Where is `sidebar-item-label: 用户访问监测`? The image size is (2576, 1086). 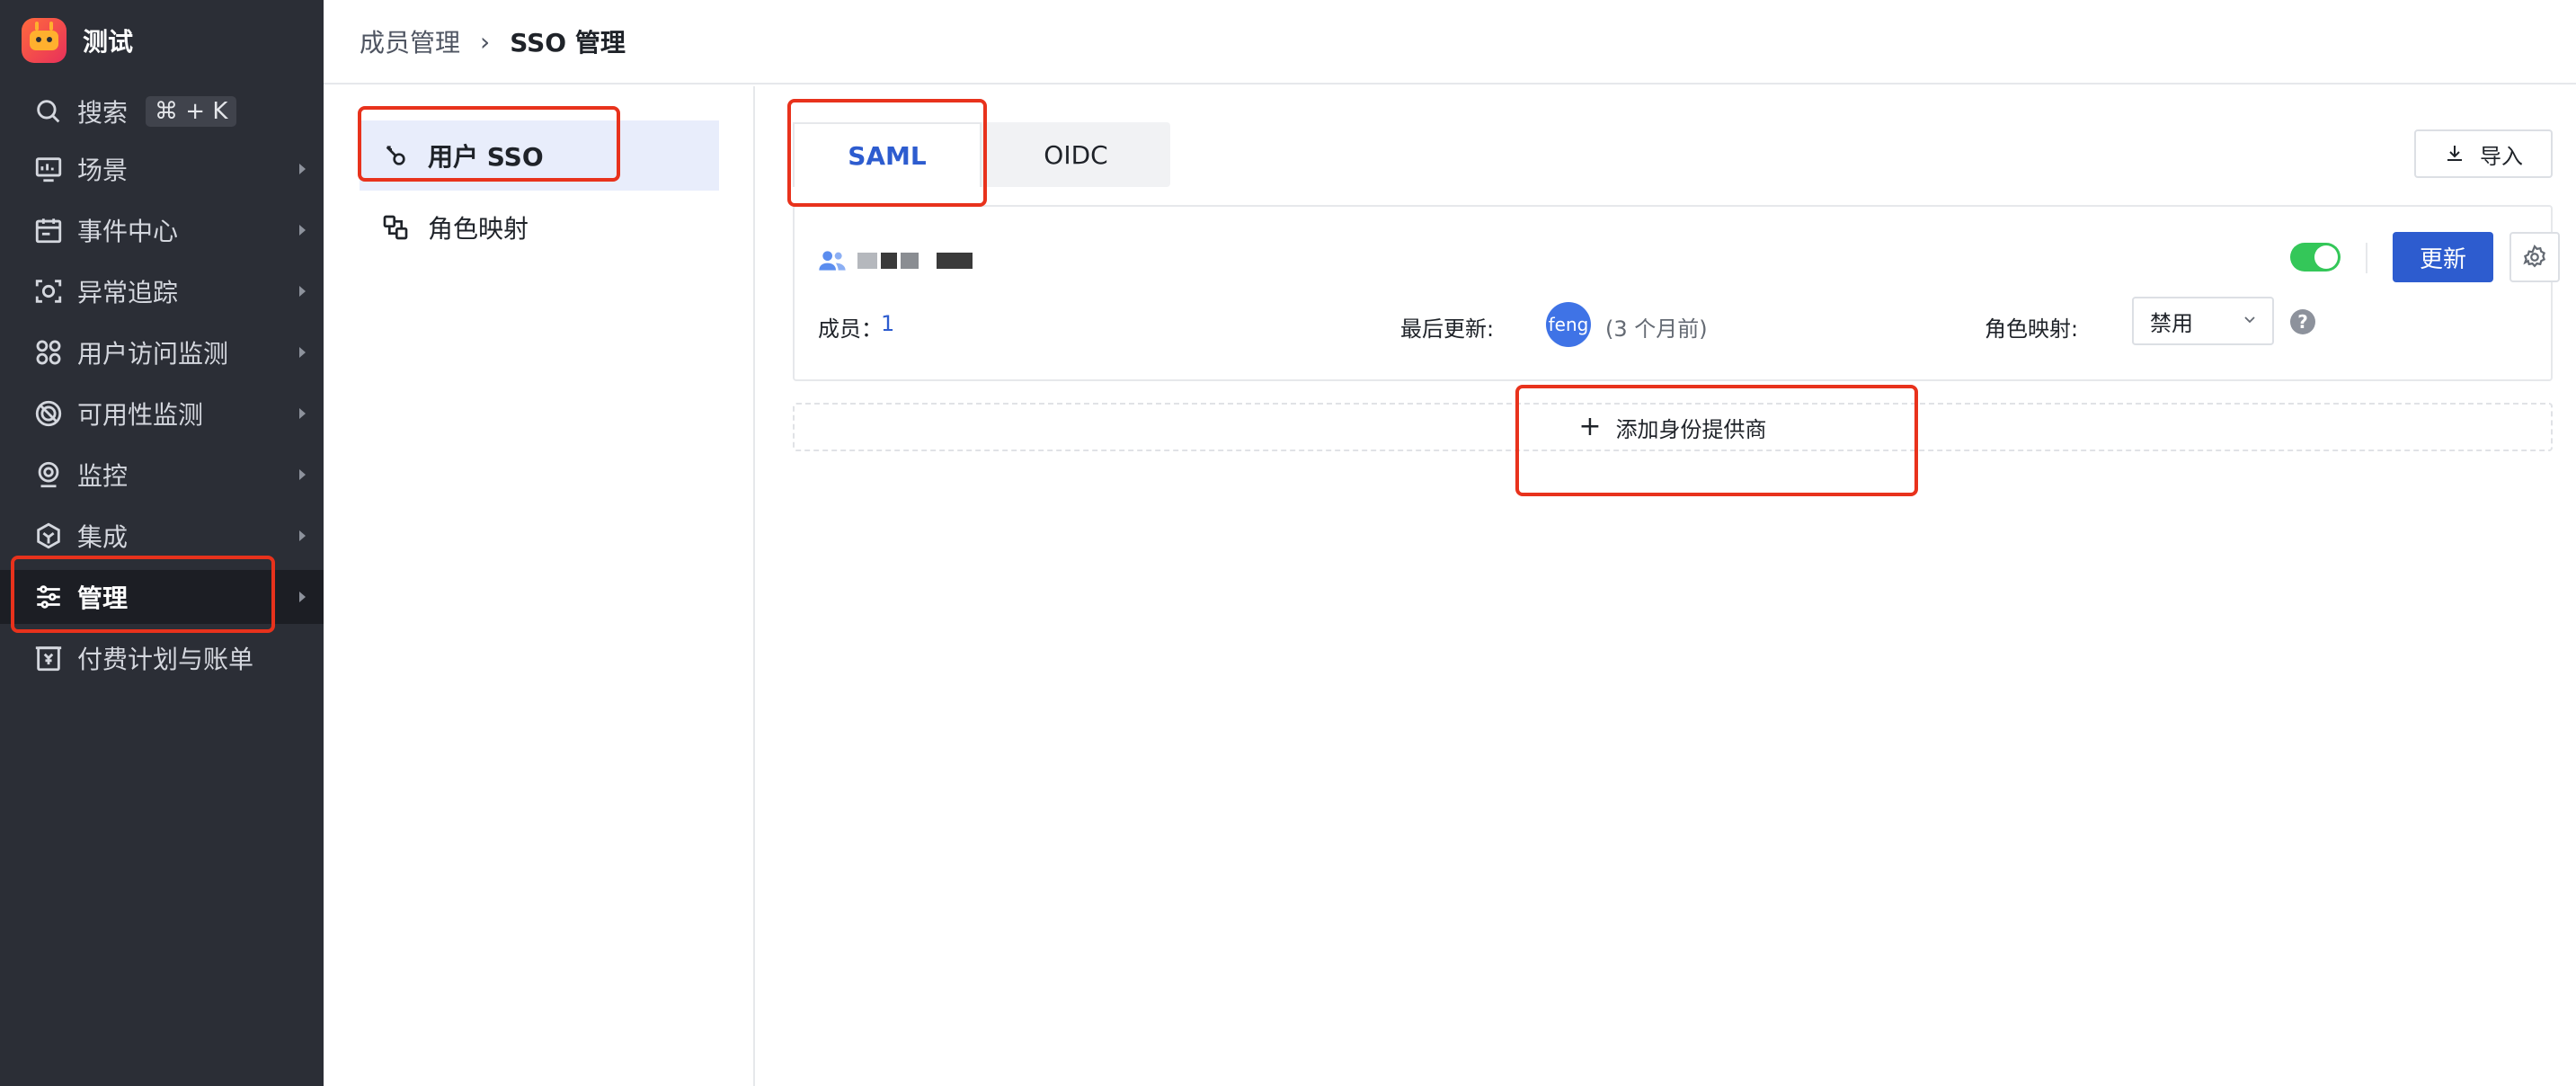 sidebar-item-label: 用户访问监测 is located at coordinates (153, 354).